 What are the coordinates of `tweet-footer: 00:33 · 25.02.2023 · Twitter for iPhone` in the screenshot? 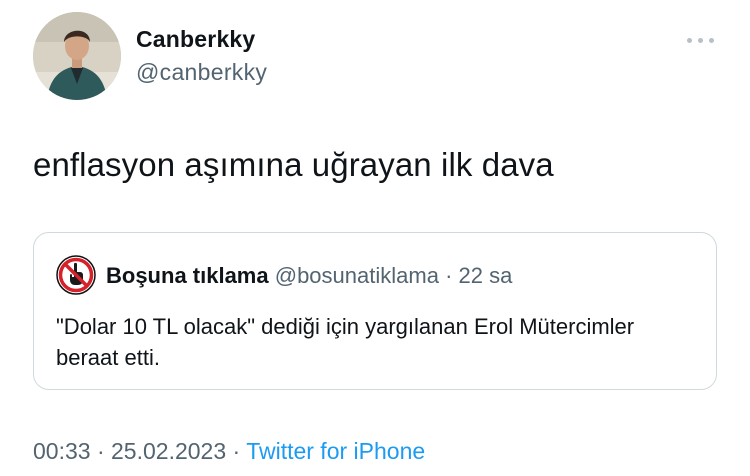 It's located at (229, 451).